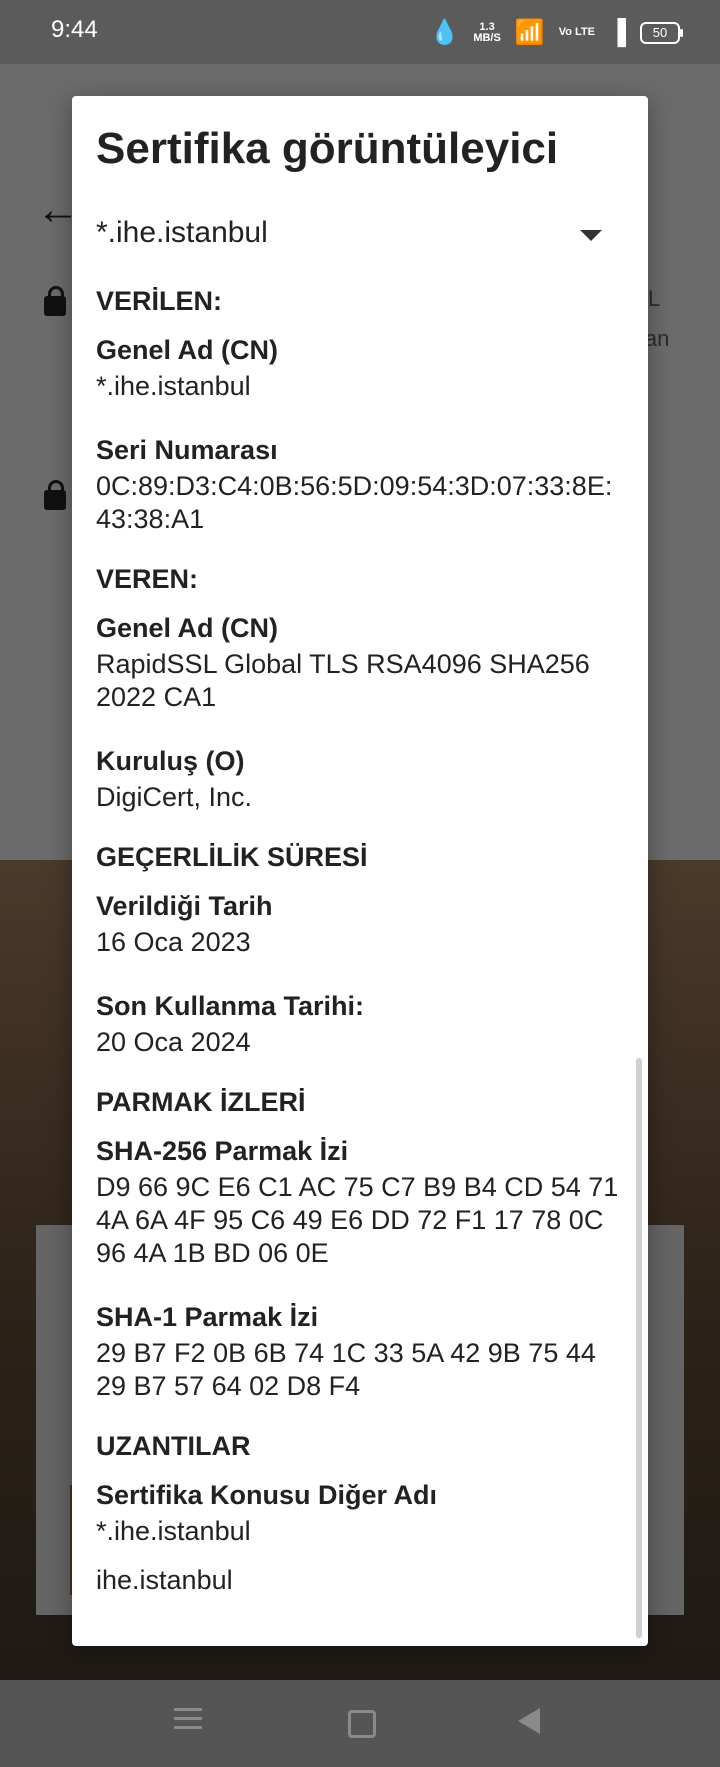 This screenshot has width=720, height=1767. What do you see at coordinates (184, 906) in the screenshot?
I see `field-label: Verildiği Tarih` at bounding box center [184, 906].